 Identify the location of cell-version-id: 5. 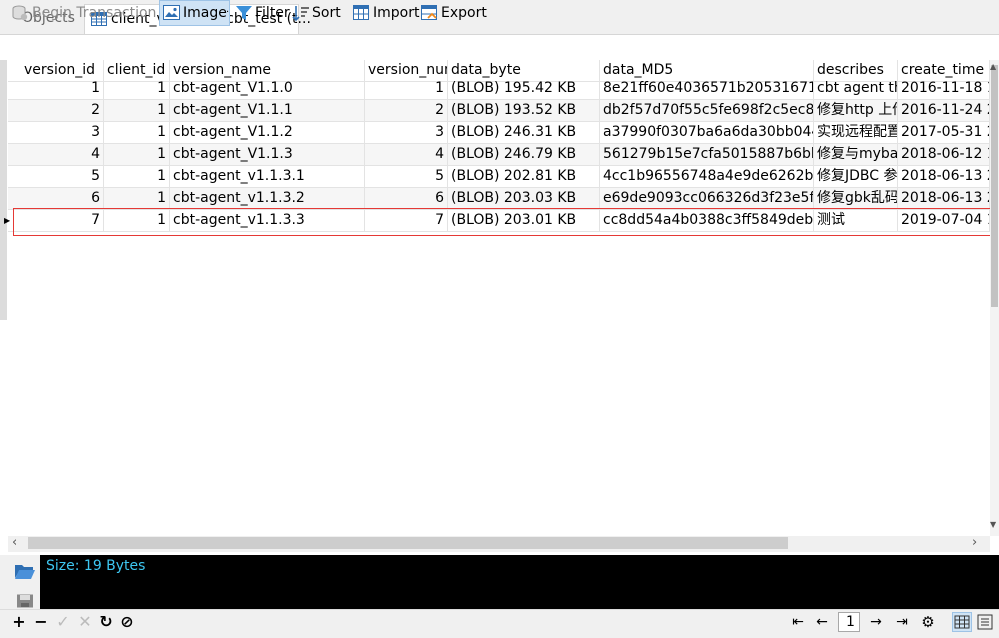
(62, 176).